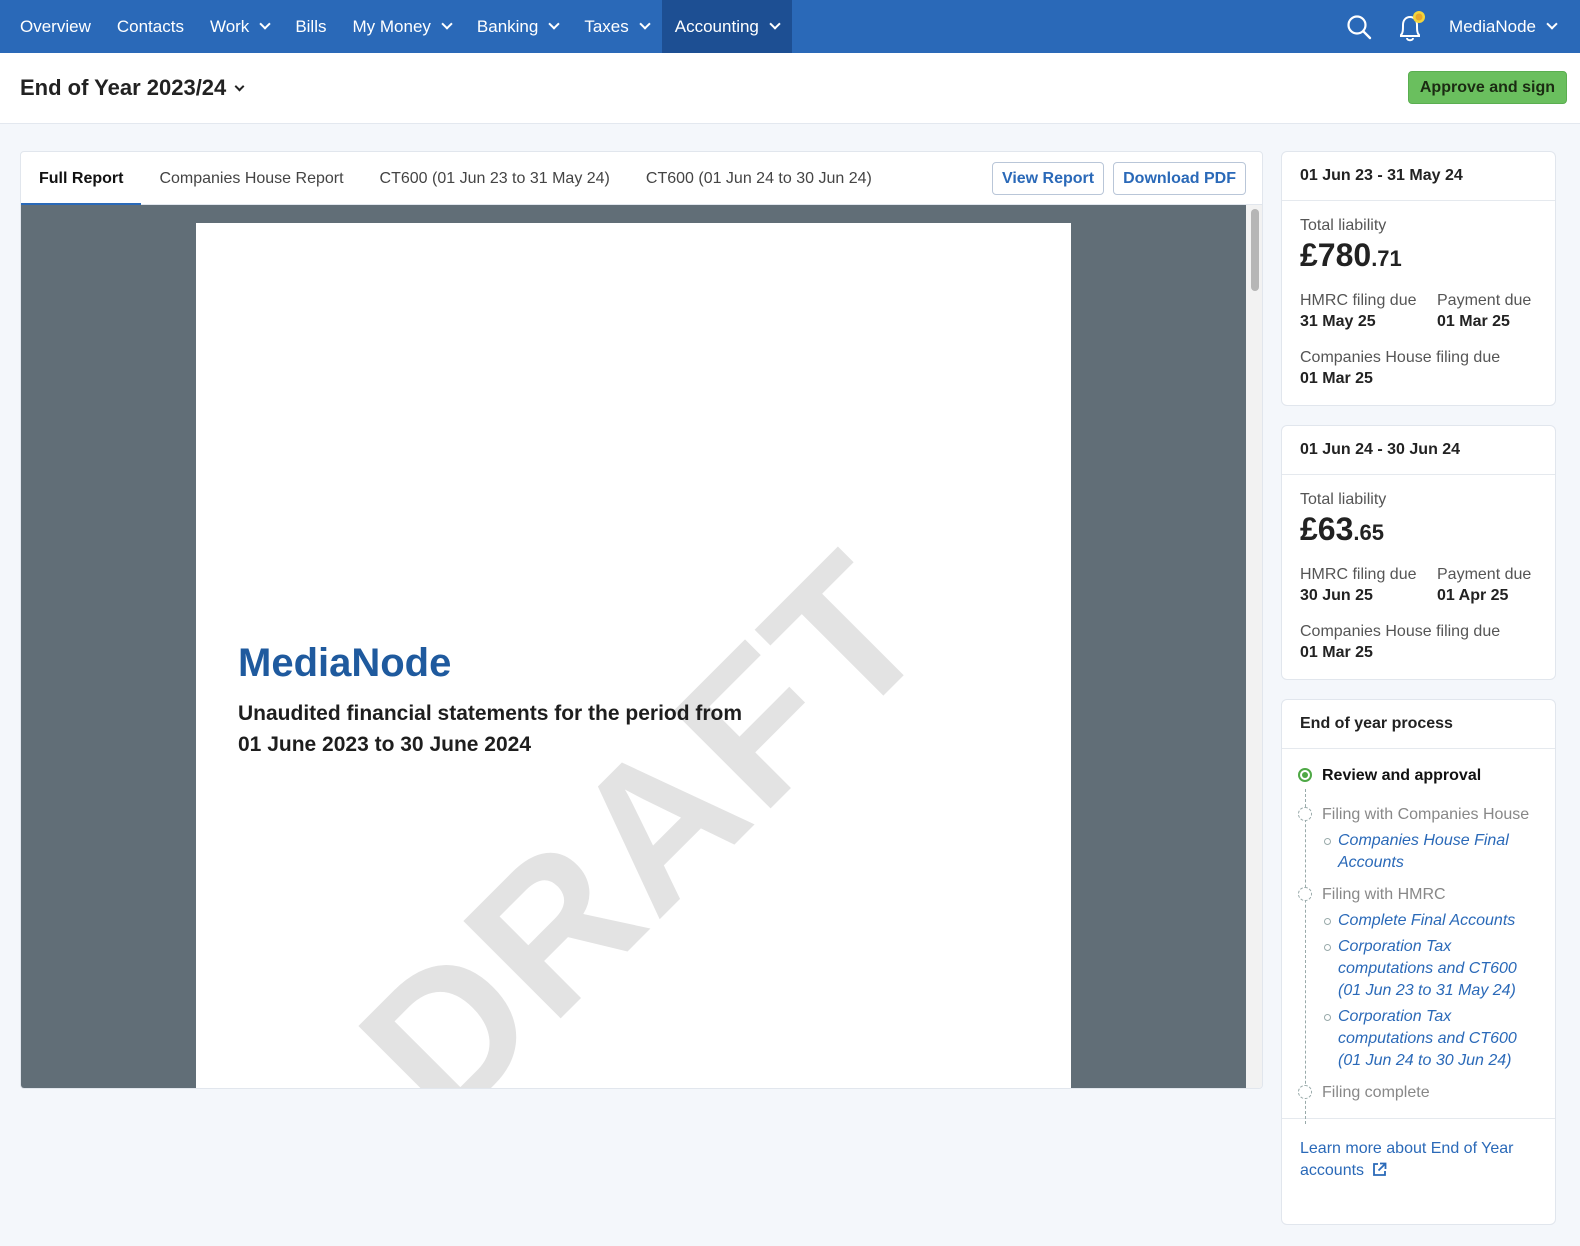 Image resolution: width=1580 pixels, height=1246 pixels. What do you see at coordinates (1179, 178) in the screenshot?
I see `download-pdf-button: Download PDF` at bounding box center [1179, 178].